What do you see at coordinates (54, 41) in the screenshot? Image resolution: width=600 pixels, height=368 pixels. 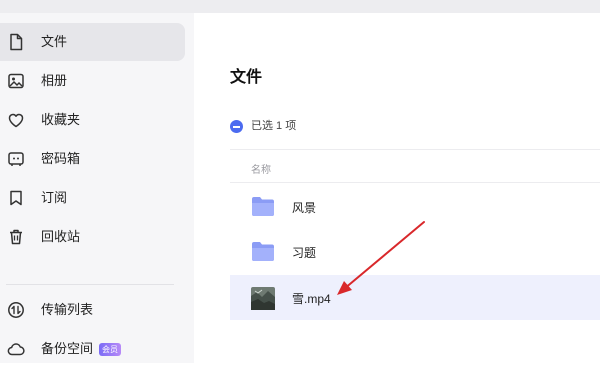 I see `sidebar-item-label: 文件` at bounding box center [54, 41].